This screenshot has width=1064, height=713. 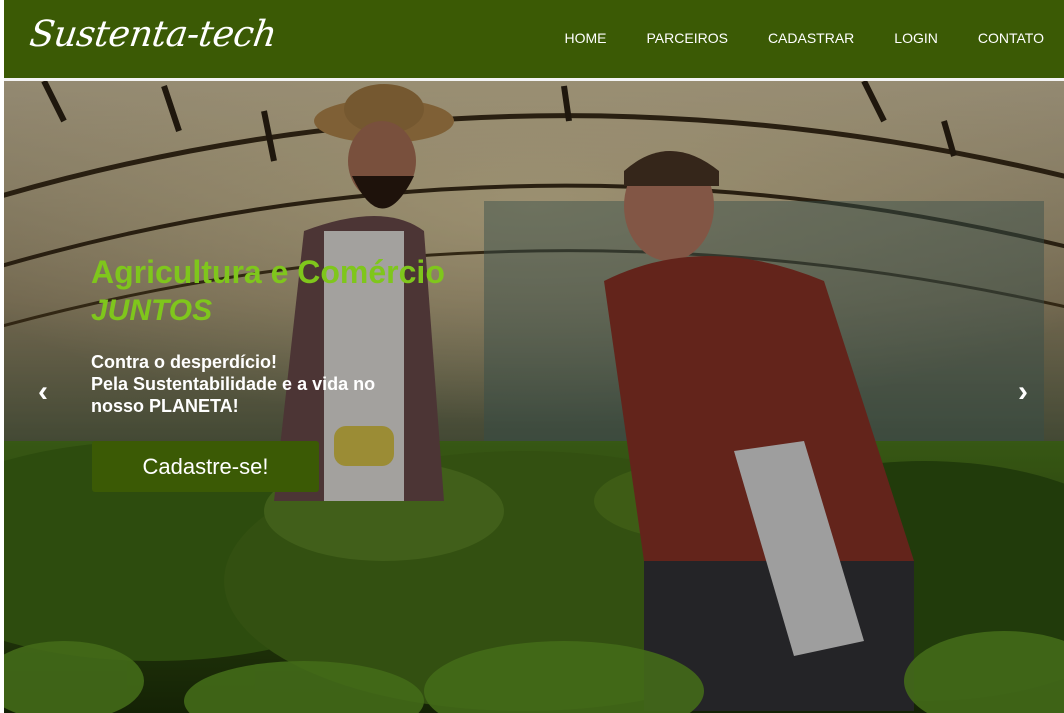 I want to click on chevron-left-icon: ‹, so click(x=43, y=392).